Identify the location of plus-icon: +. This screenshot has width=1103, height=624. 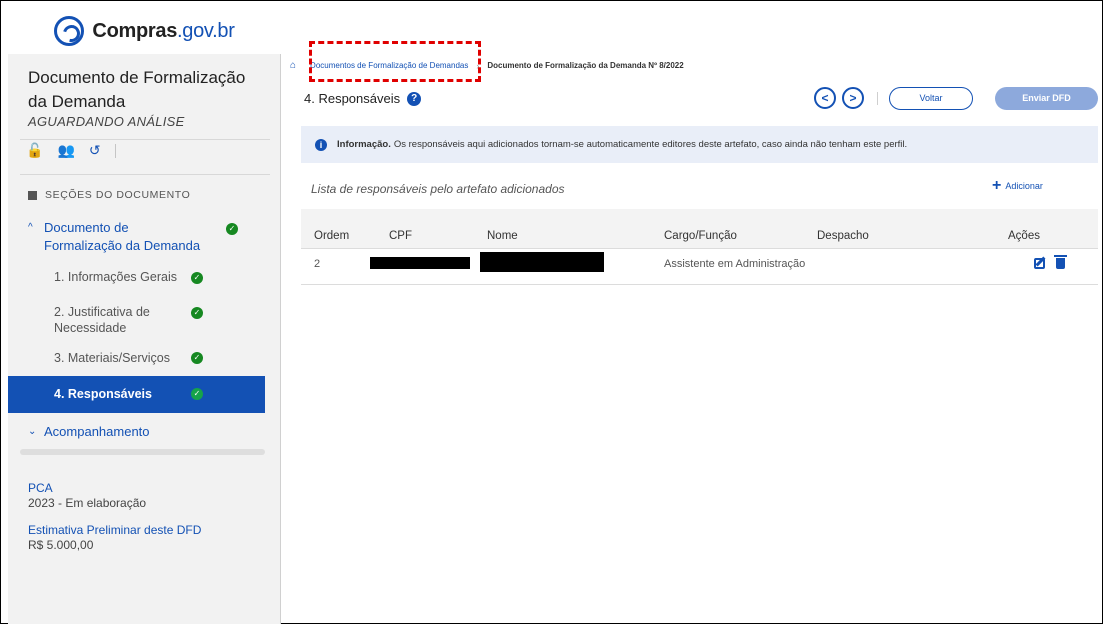
(997, 185).